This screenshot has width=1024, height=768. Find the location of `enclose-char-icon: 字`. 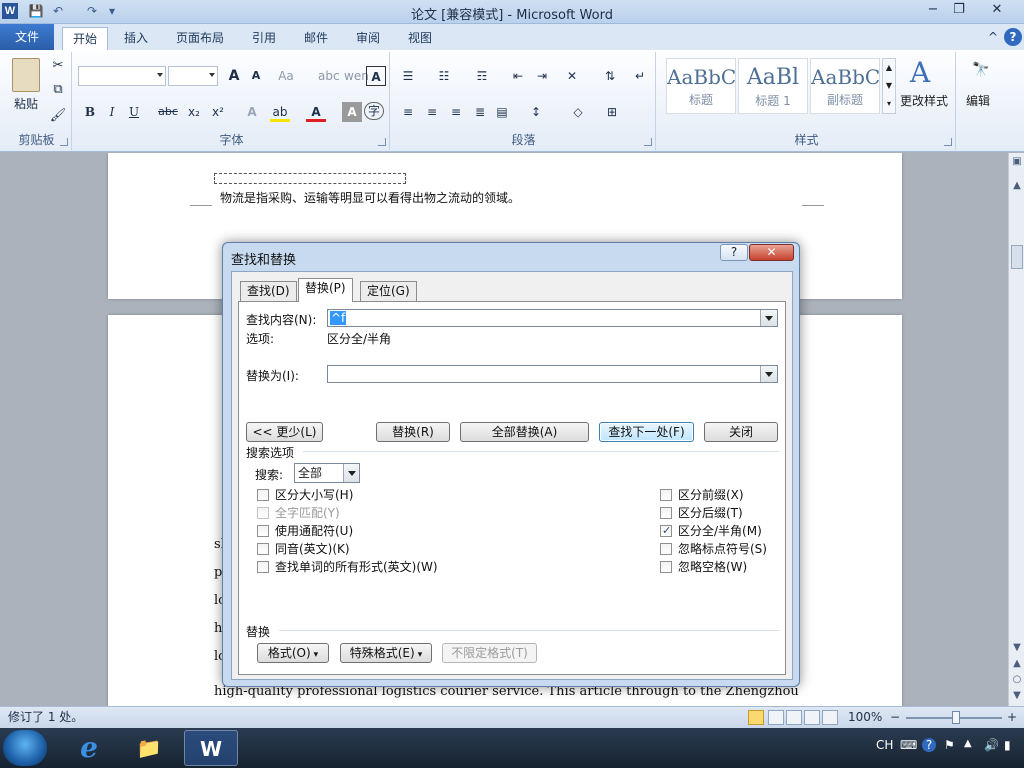

enclose-char-icon: 字 is located at coordinates (374, 111).